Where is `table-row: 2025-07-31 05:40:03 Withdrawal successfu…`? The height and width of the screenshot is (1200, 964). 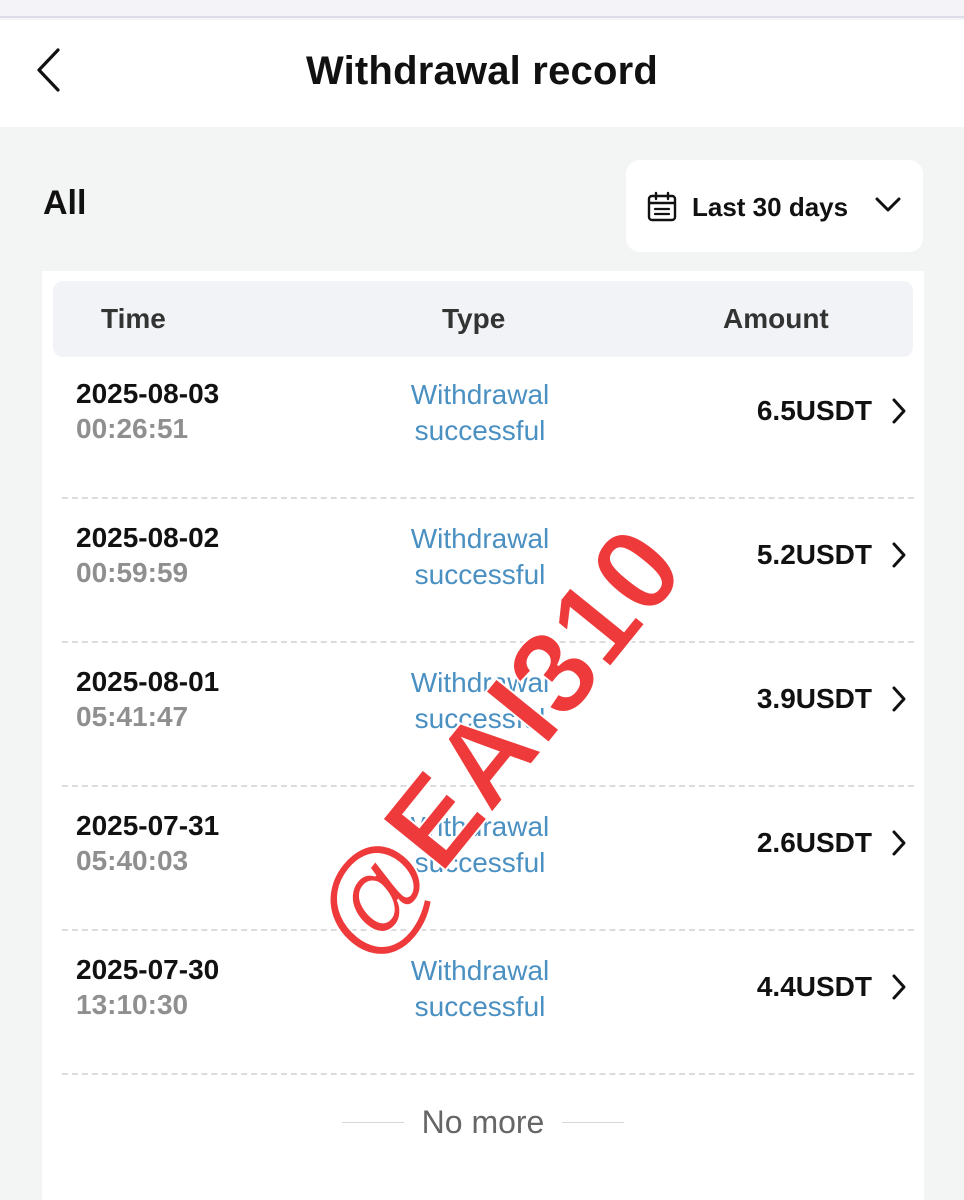
table-row: 2025-07-31 05:40:03 Withdrawal successfu… is located at coordinates (488, 859).